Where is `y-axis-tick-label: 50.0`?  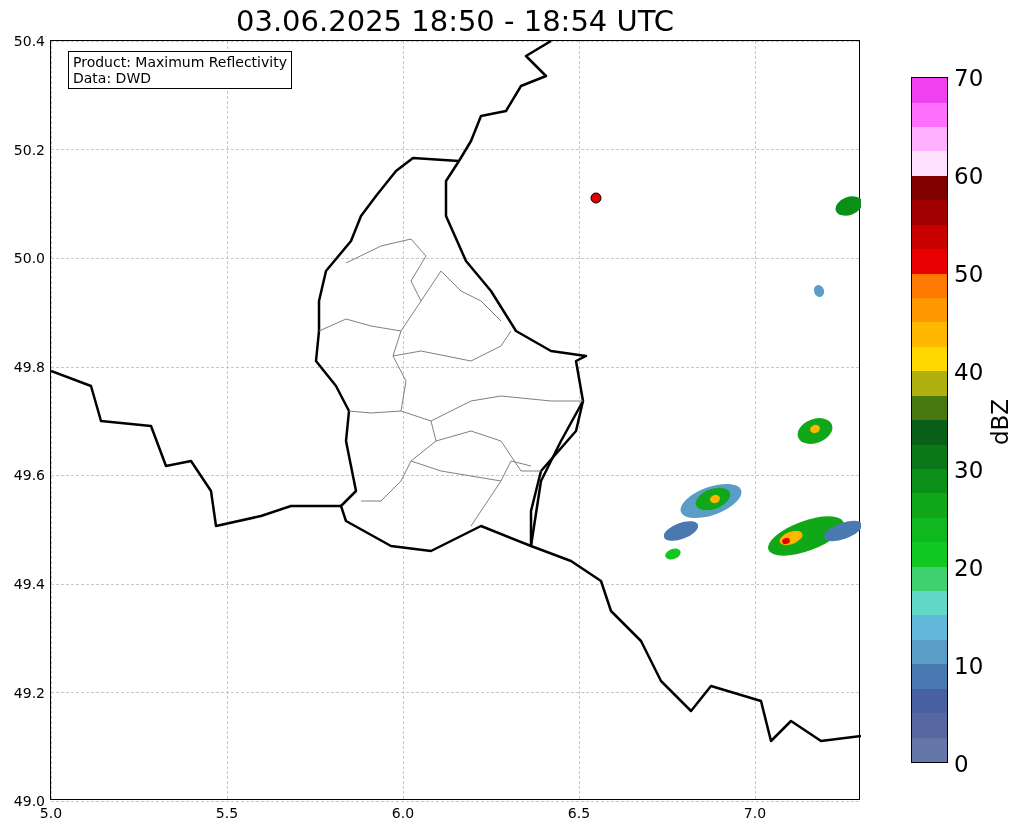 y-axis-tick-label: 50.0 is located at coordinates (29, 258).